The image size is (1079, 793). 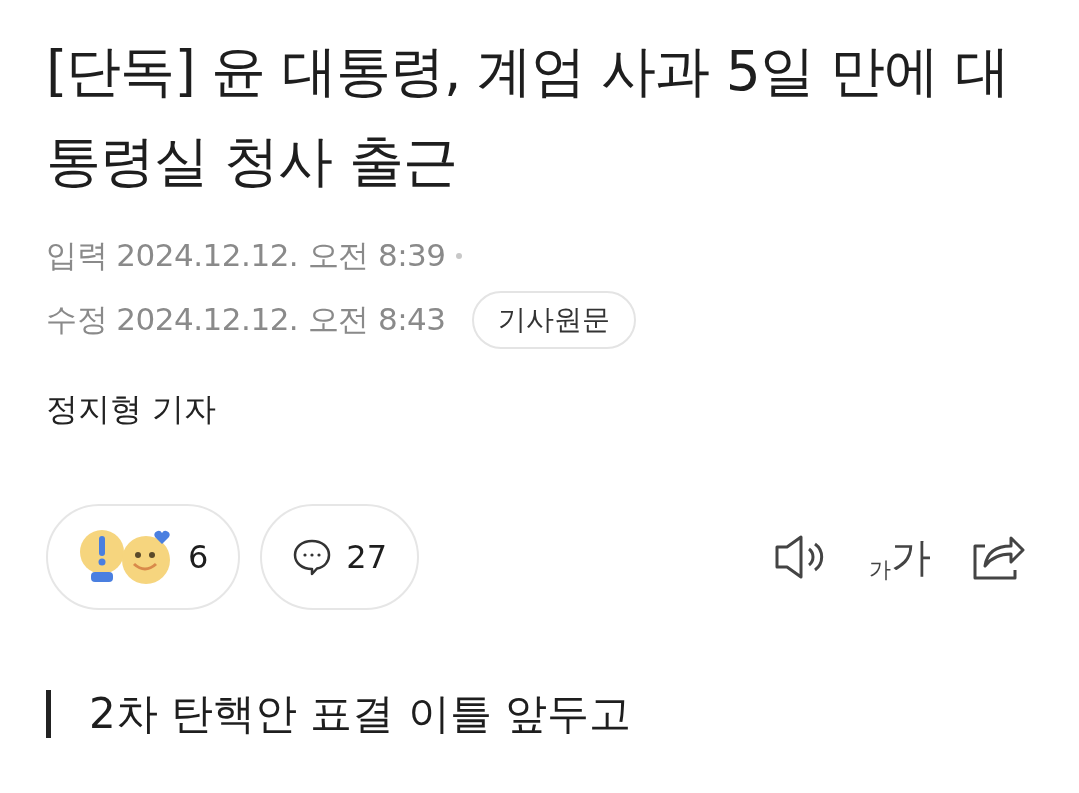 What do you see at coordinates (553, 320) in the screenshot?
I see `original-article-link: 기사원문` at bounding box center [553, 320].